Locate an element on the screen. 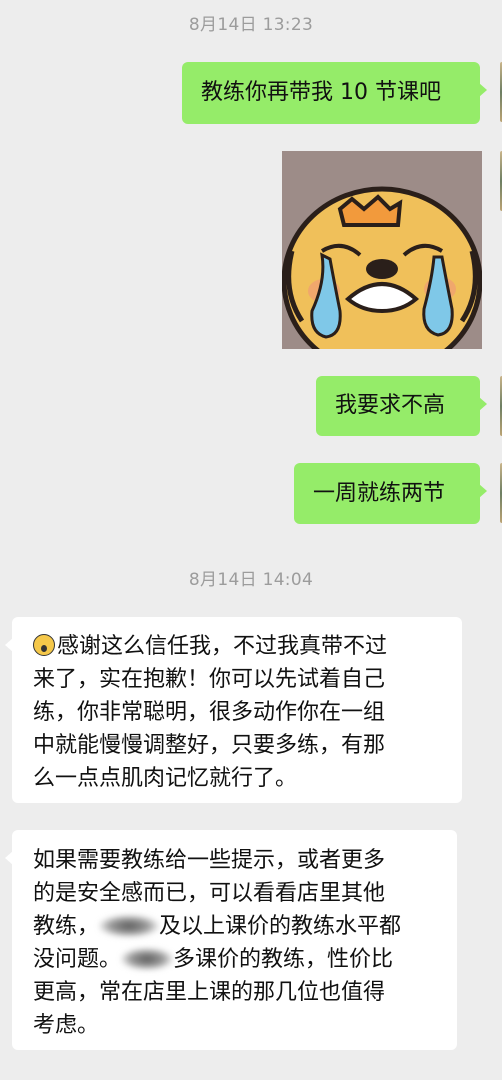 This screenshot has width=502, height=1080. message-text: 没问题。 is located at coordinates (77, 959).